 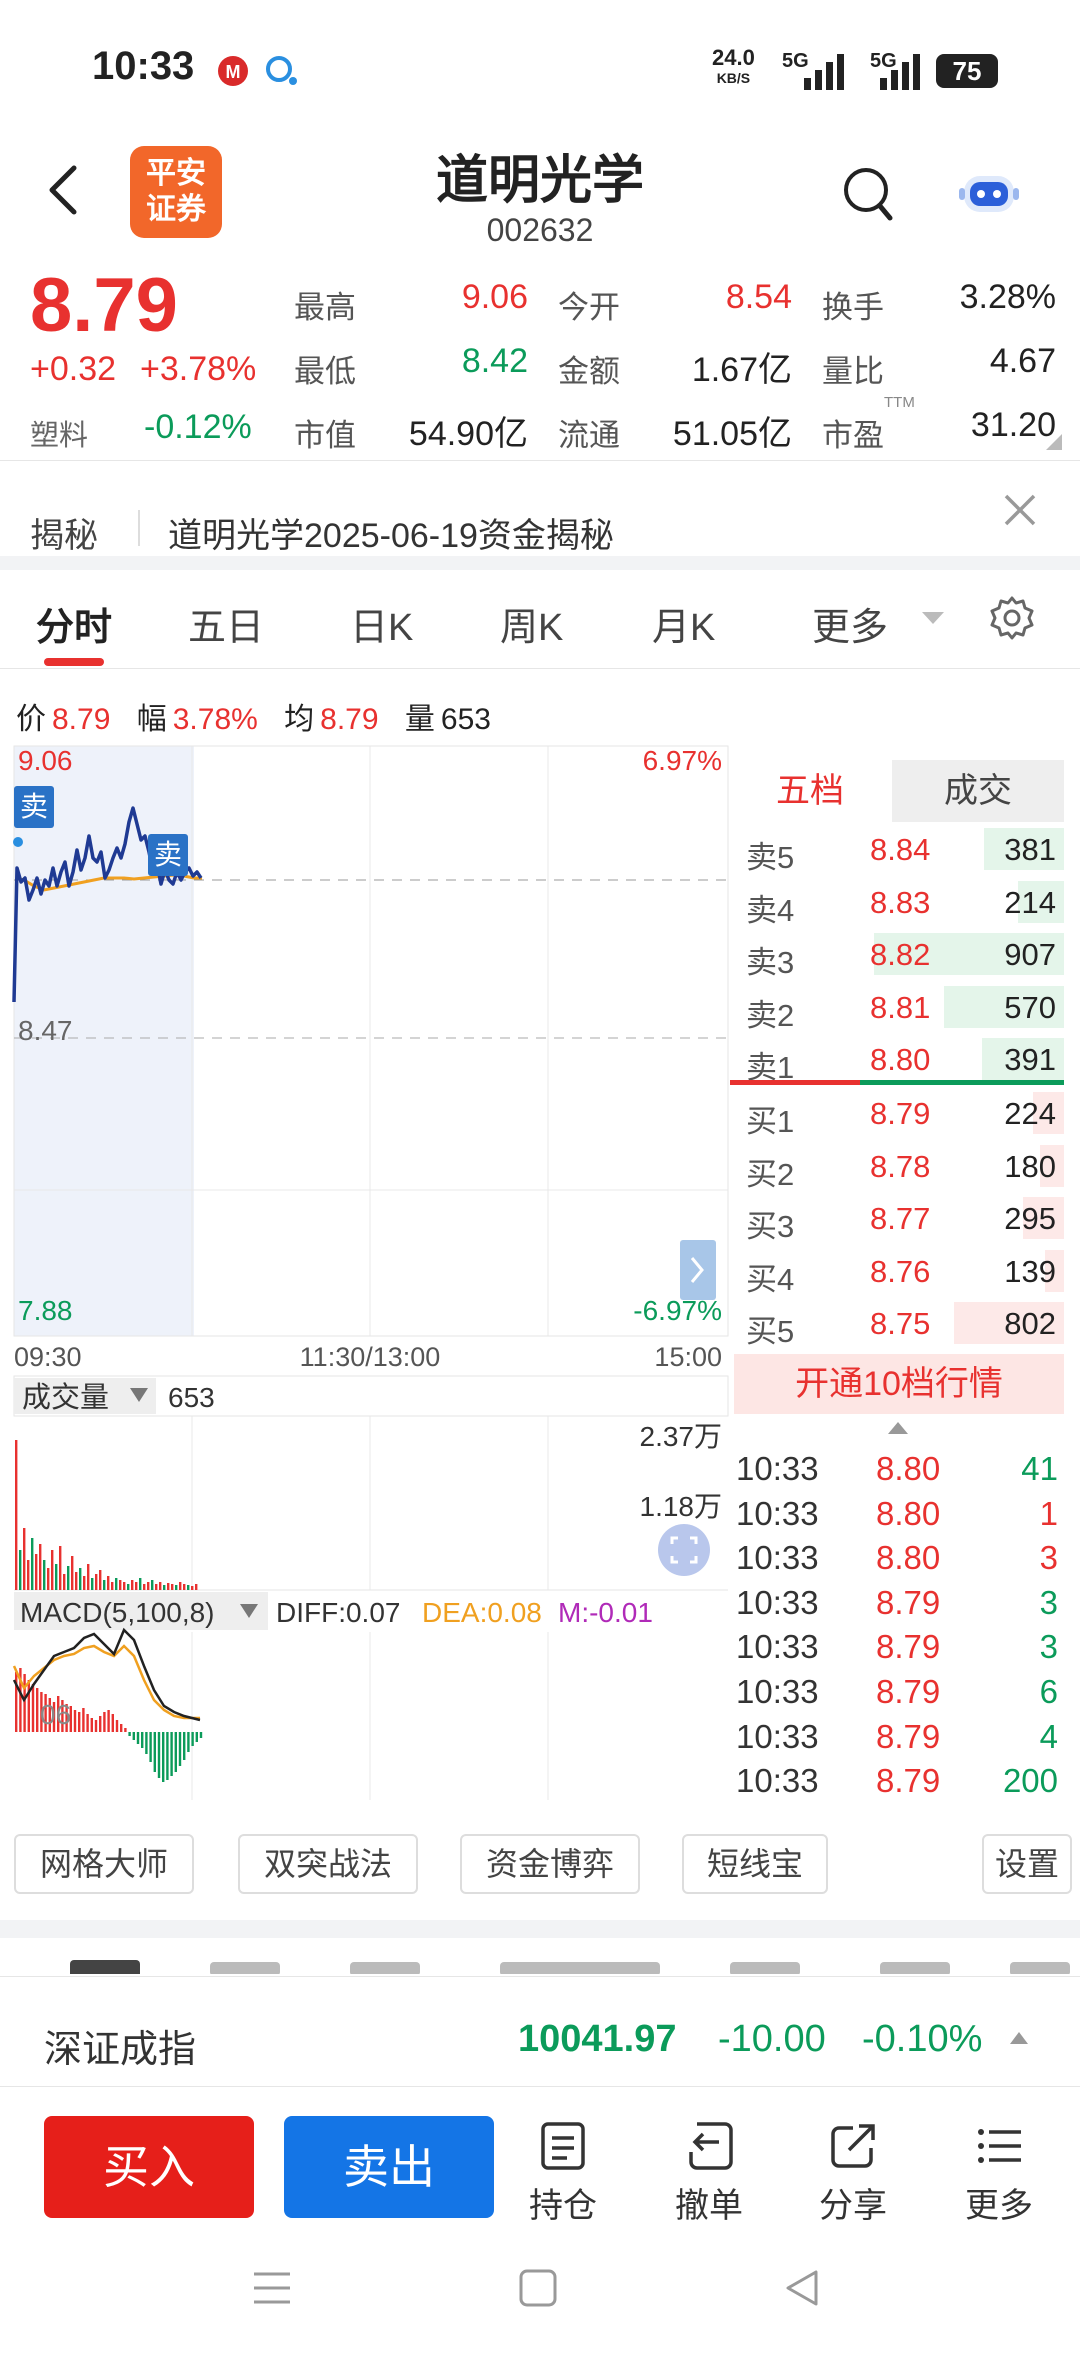 I want to click on sell-button: 卖出, so click(x=389, y=2167).